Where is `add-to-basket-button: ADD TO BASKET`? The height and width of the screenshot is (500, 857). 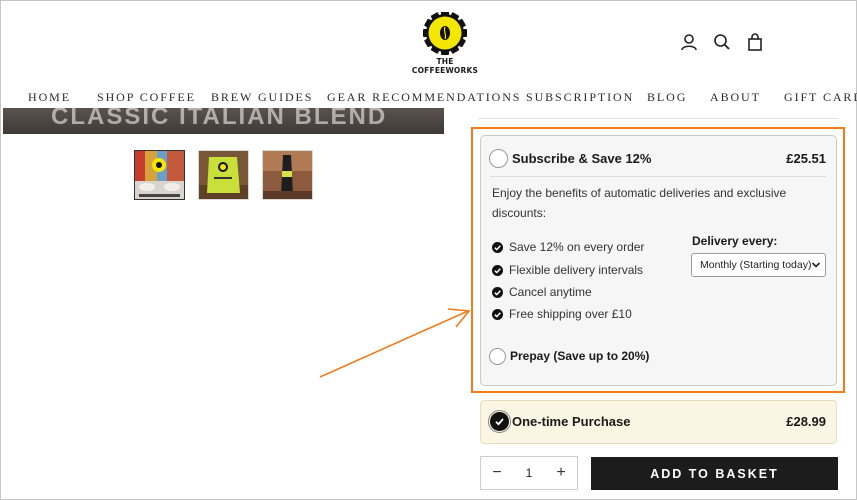
add-to-basket-button: ADD TO BASKET is located at coordinates (714, 473).